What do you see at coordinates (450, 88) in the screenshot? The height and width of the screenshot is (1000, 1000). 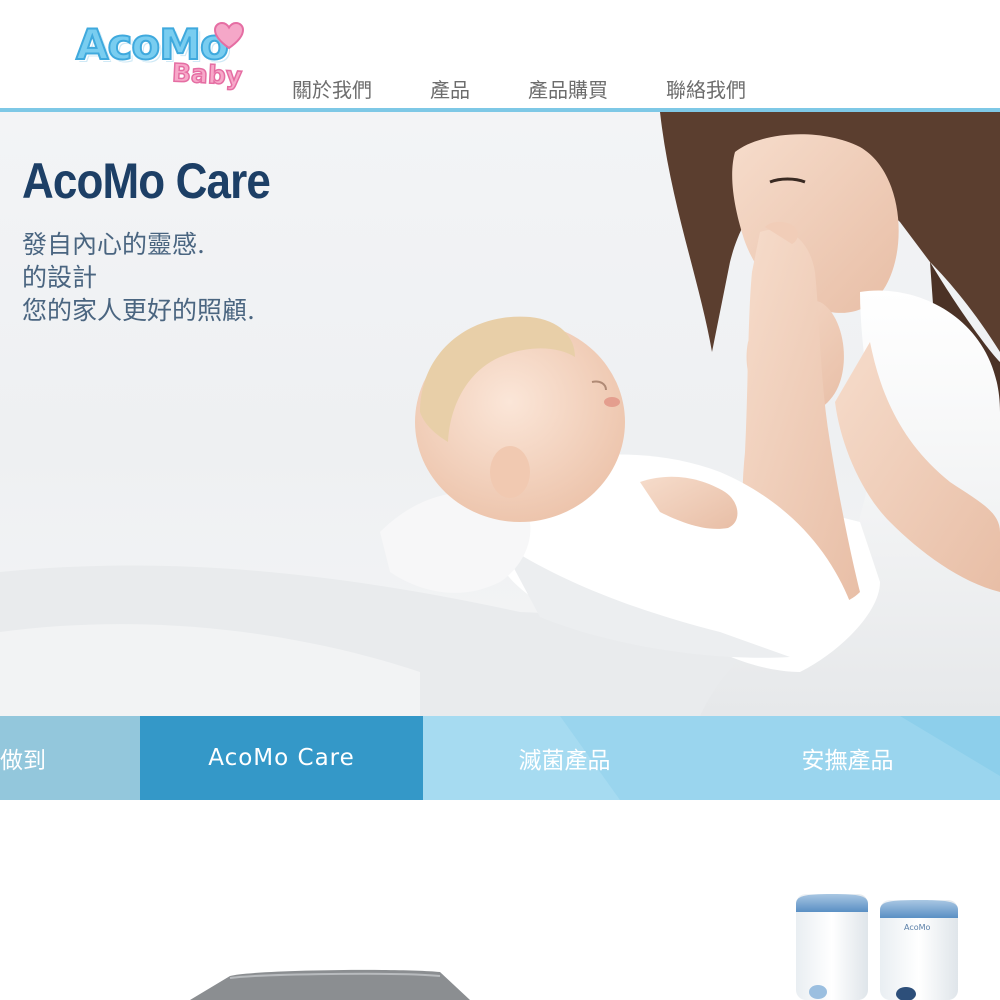 I see `nav-products: 產品` at bounding box center [450, 88].